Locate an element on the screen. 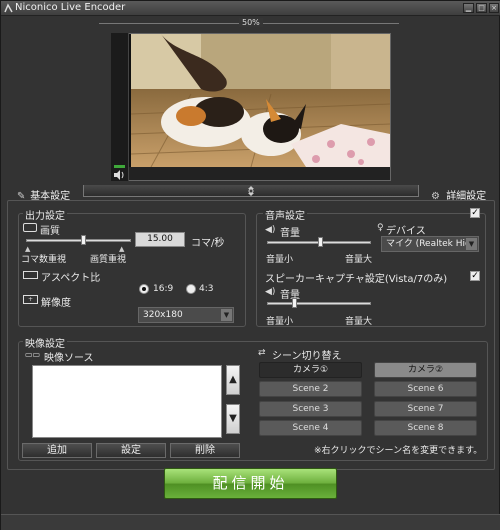 The image size is (500, 530). volume-label: 音量 is located at coordinates (290, 233).